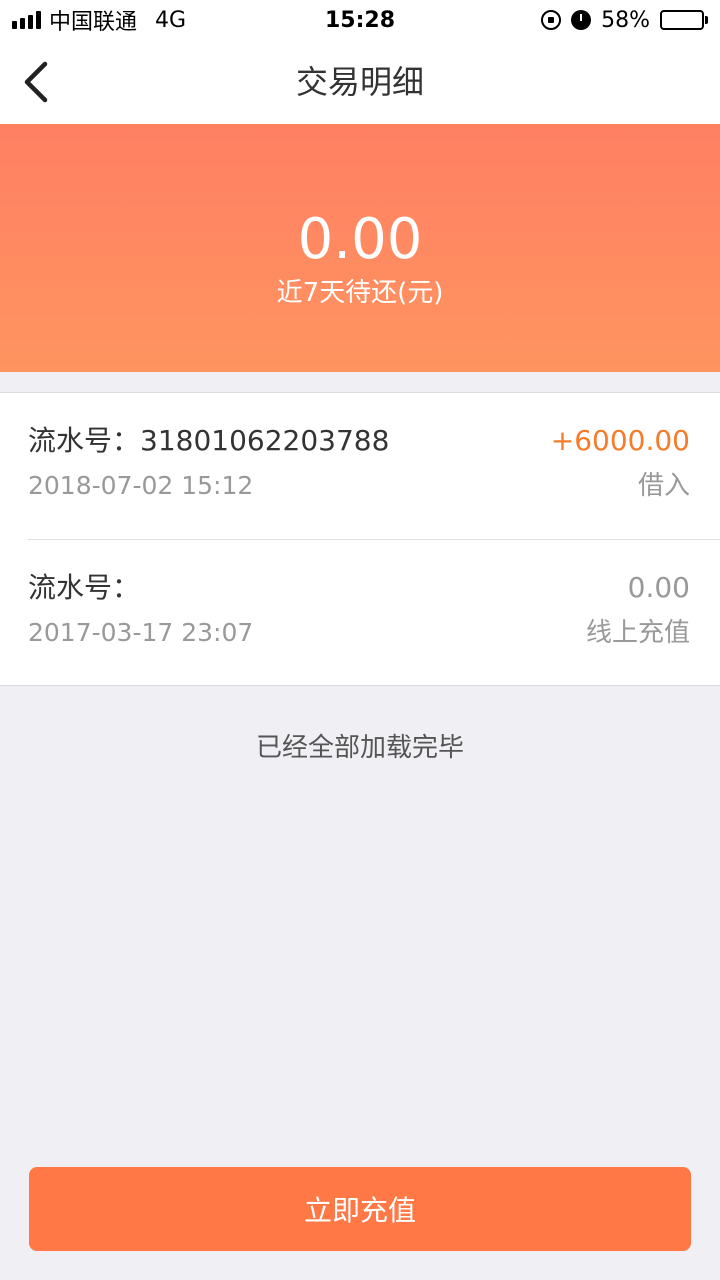  I want to click on all-loaded-message: 已经全部加载完毕, so click(359, 748).